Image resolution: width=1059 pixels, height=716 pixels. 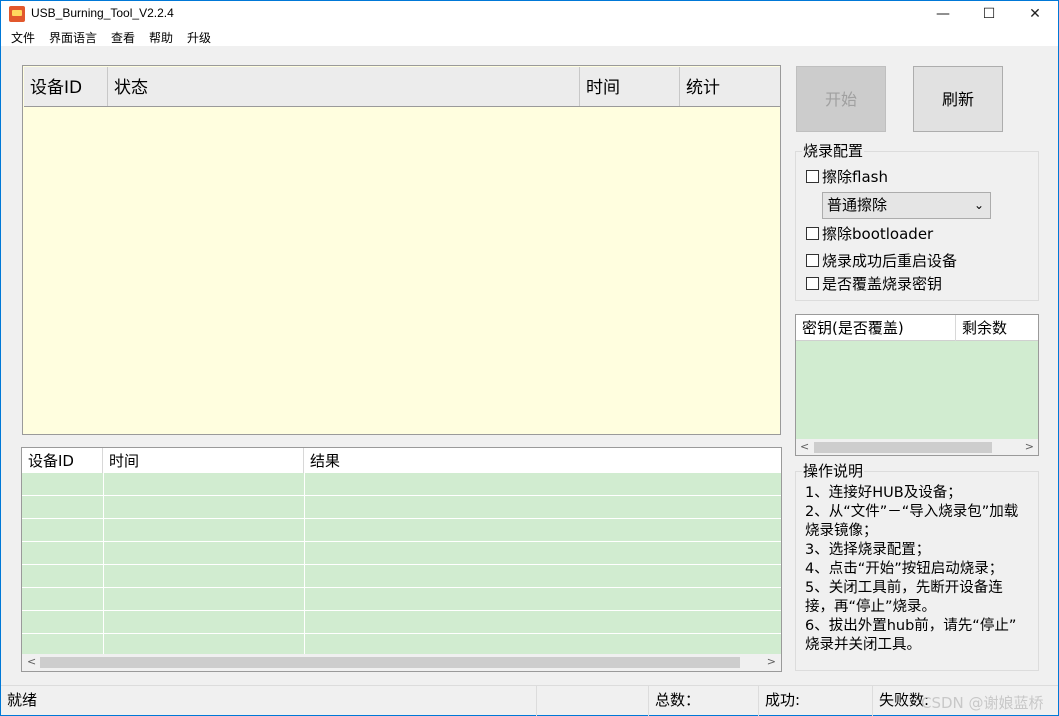 I want to click on instruction-line: 3、选择烧录配置；, so click(x=868, y=550).